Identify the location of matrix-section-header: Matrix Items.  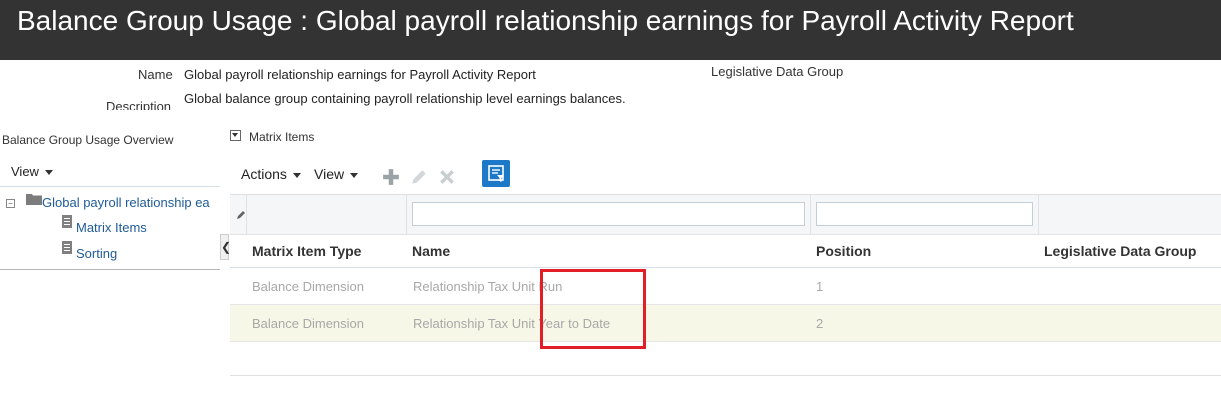
(272, 137).